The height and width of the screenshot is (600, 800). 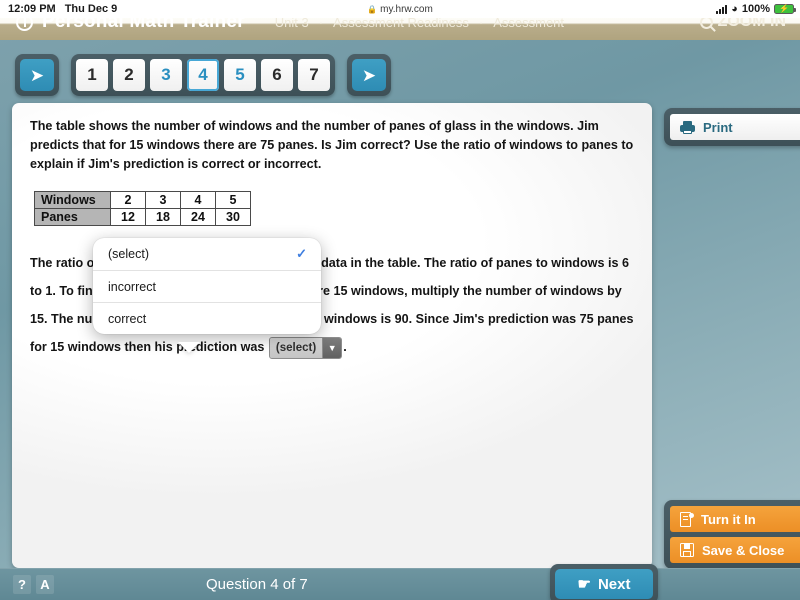 I want to click on cell-windows-2: 3, so click(x=163, y=200).